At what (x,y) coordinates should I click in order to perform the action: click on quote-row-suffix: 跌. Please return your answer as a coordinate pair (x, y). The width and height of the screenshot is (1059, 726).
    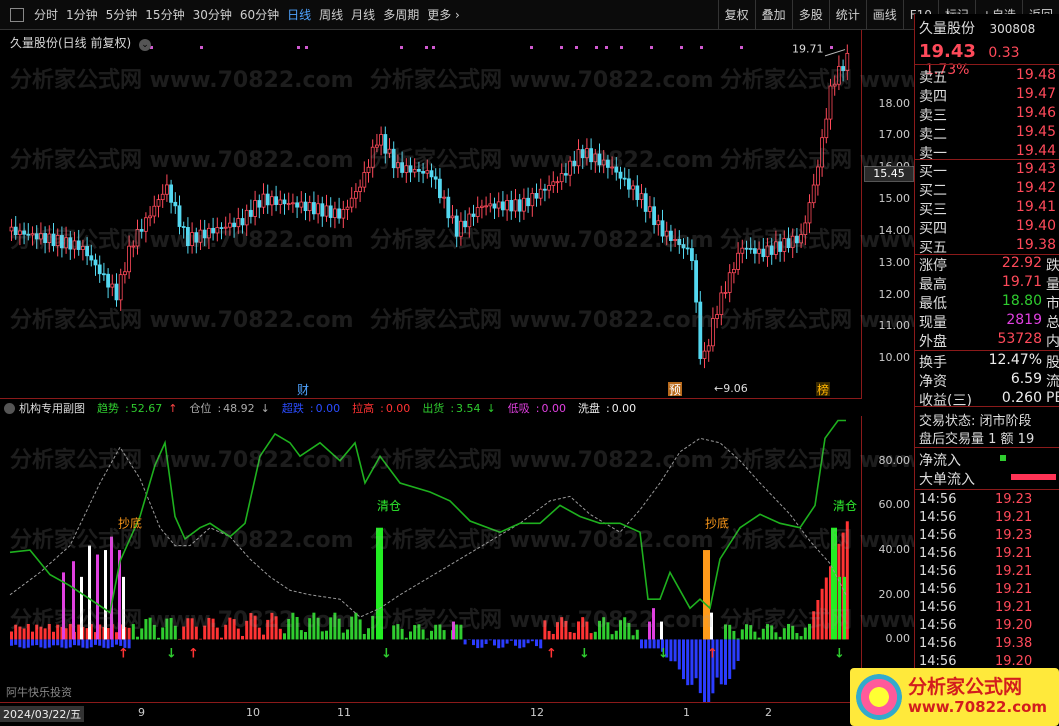
    Looking at the image, I should click on (1052, 266).